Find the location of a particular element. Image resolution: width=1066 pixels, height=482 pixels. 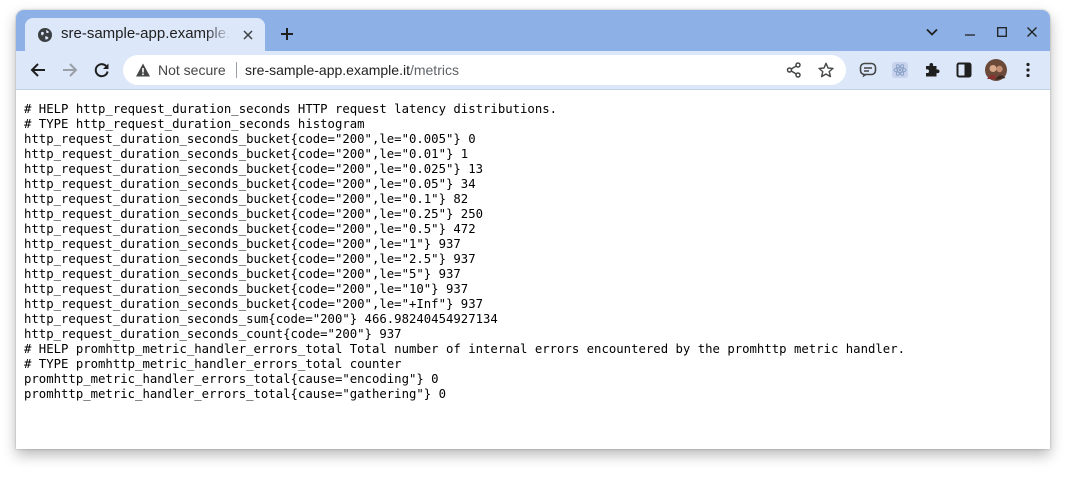

maximize-button is located at coordinates (1002, 32).